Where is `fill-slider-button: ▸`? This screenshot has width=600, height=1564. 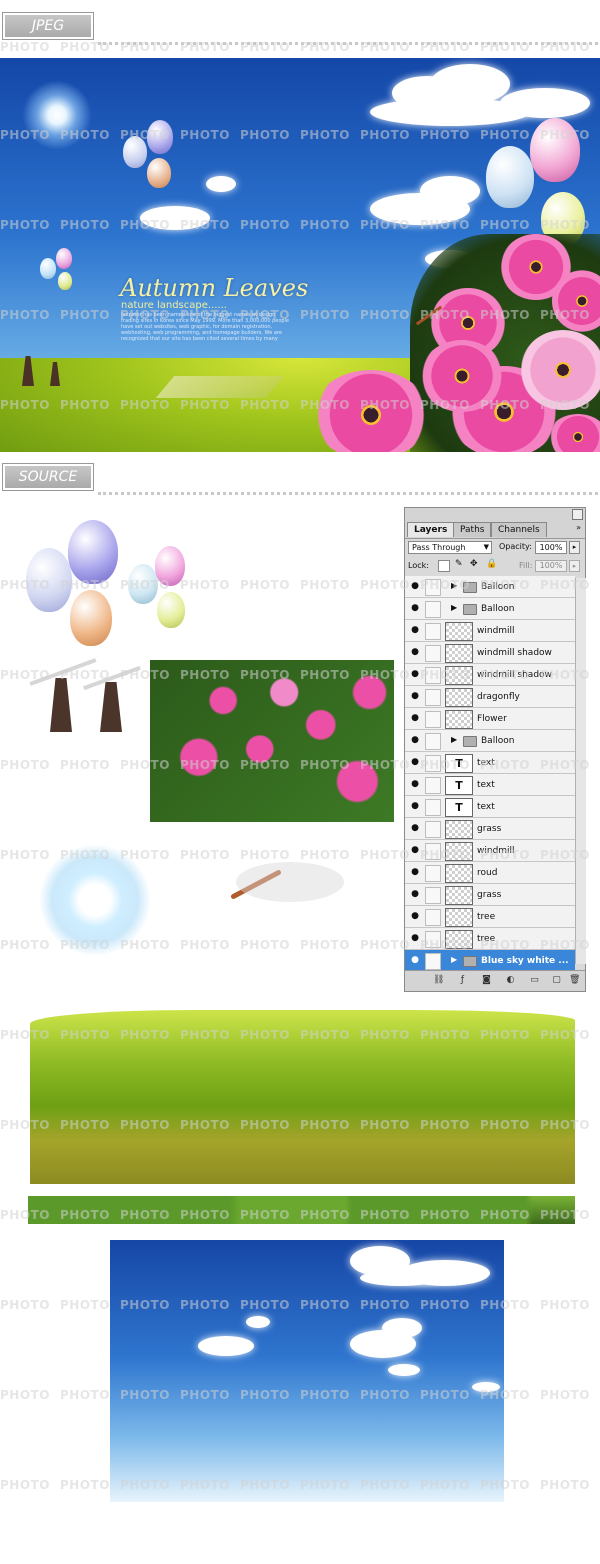 fill-slider-button: ▸ is located at coordinates (574, 566).